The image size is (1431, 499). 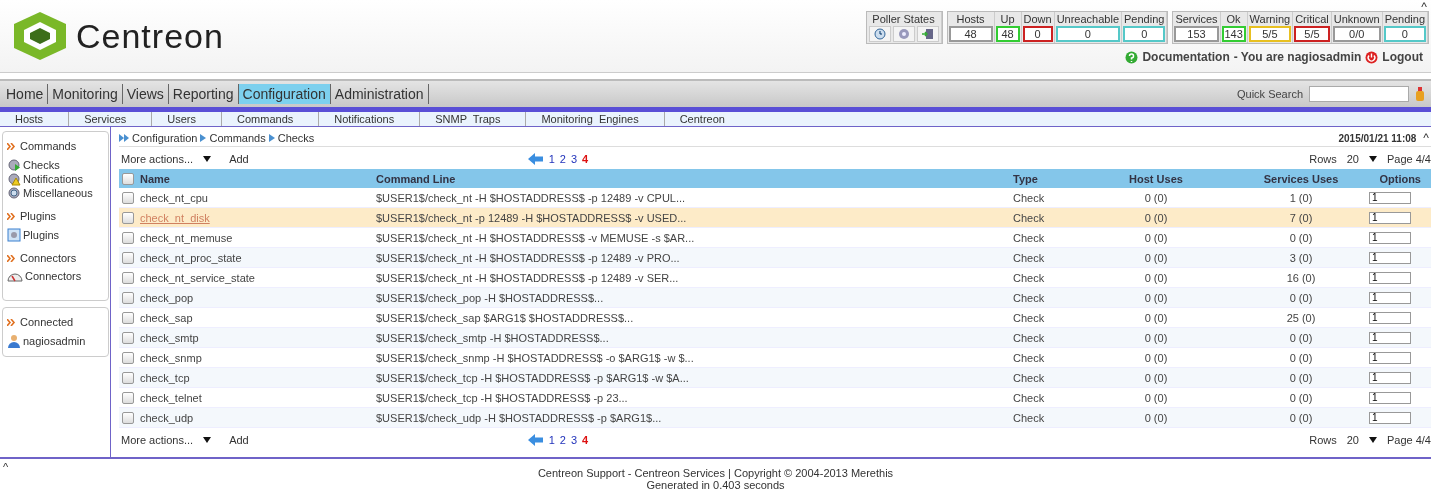 What do you see at coordinates (258, 417) in the screenshot?
I see `command-name-link: check_udp` at bounding box center [258, 417].